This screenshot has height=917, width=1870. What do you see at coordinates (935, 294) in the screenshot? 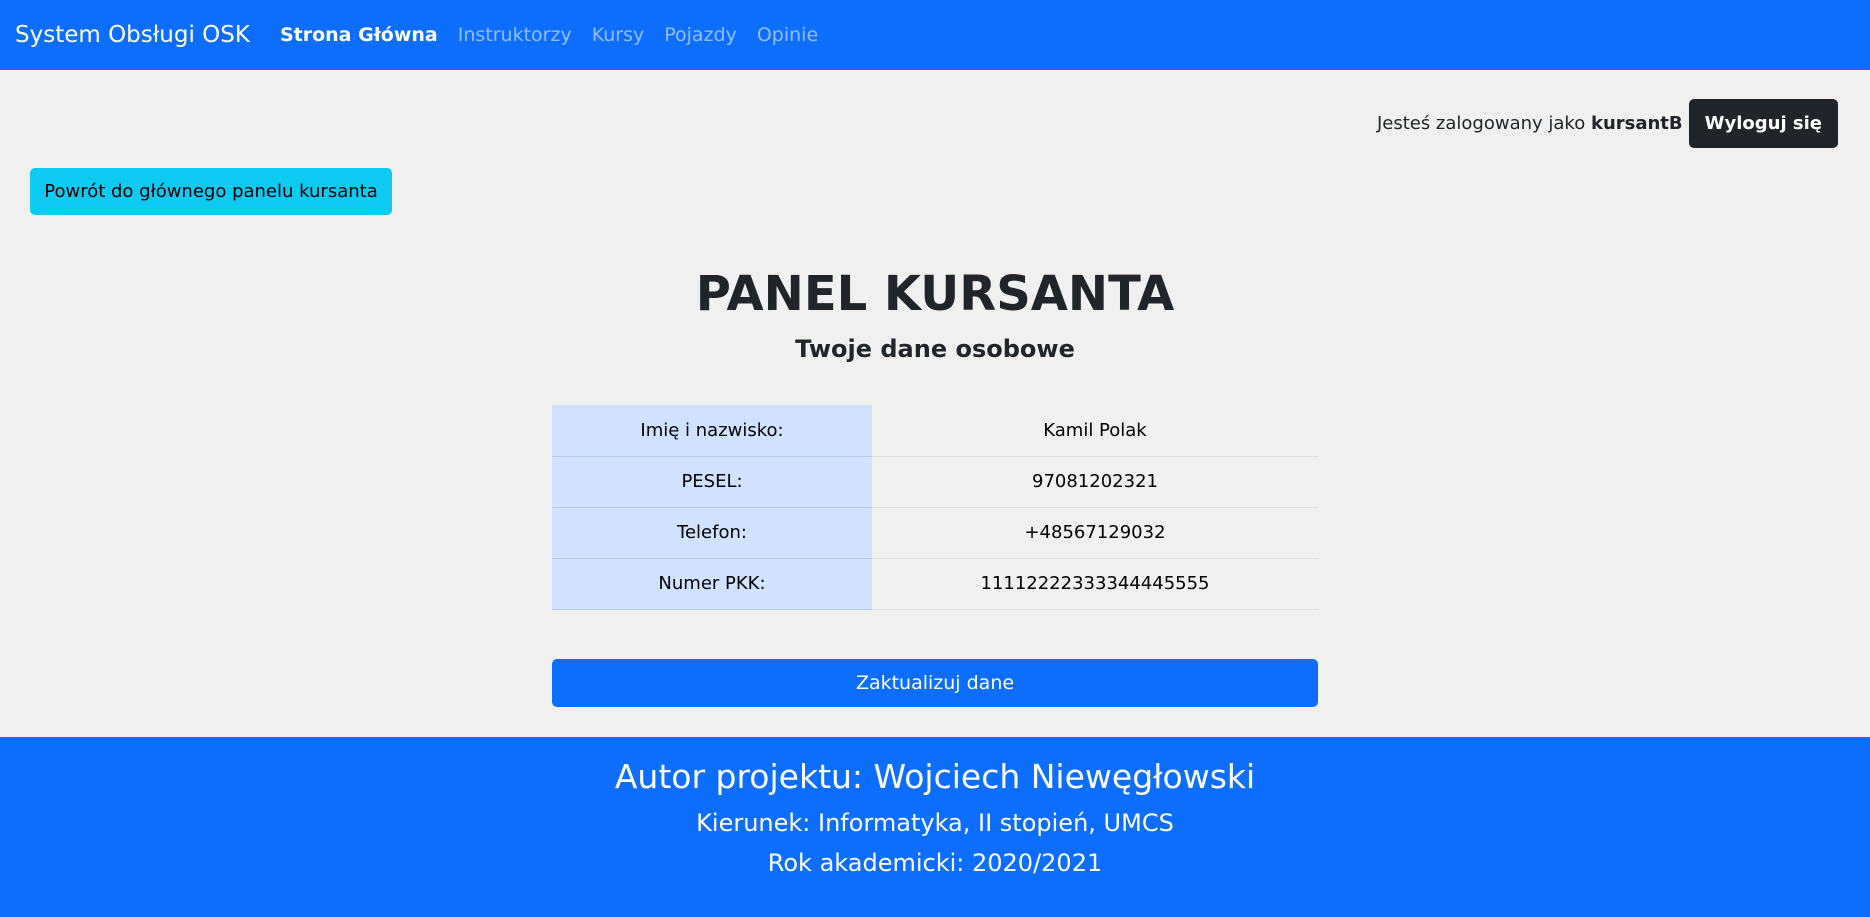
I see `page-title: PANEL KURSANTA` at bounding box center [935, 294].